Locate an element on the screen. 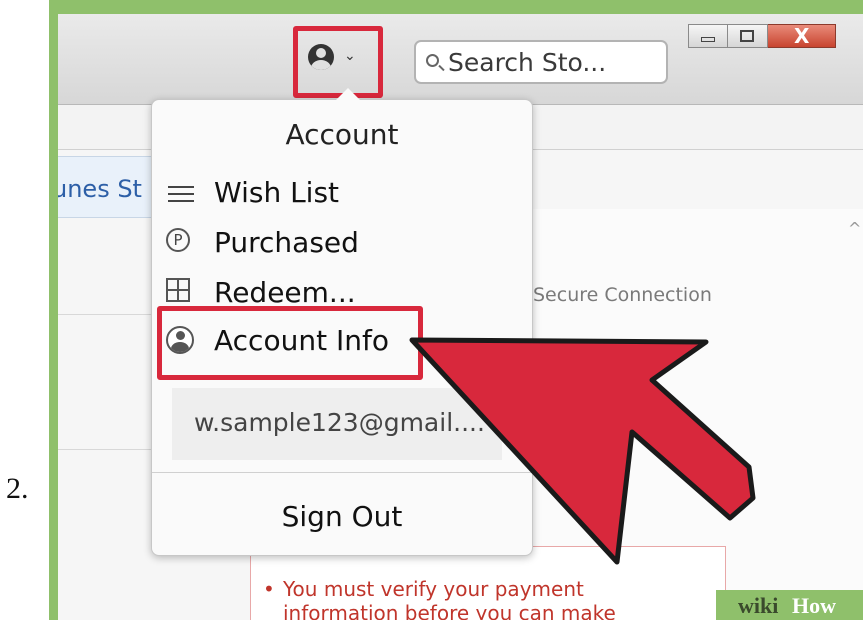 This screenshot has width=863, height=620. list-icon is located at coordinates (181, 194).